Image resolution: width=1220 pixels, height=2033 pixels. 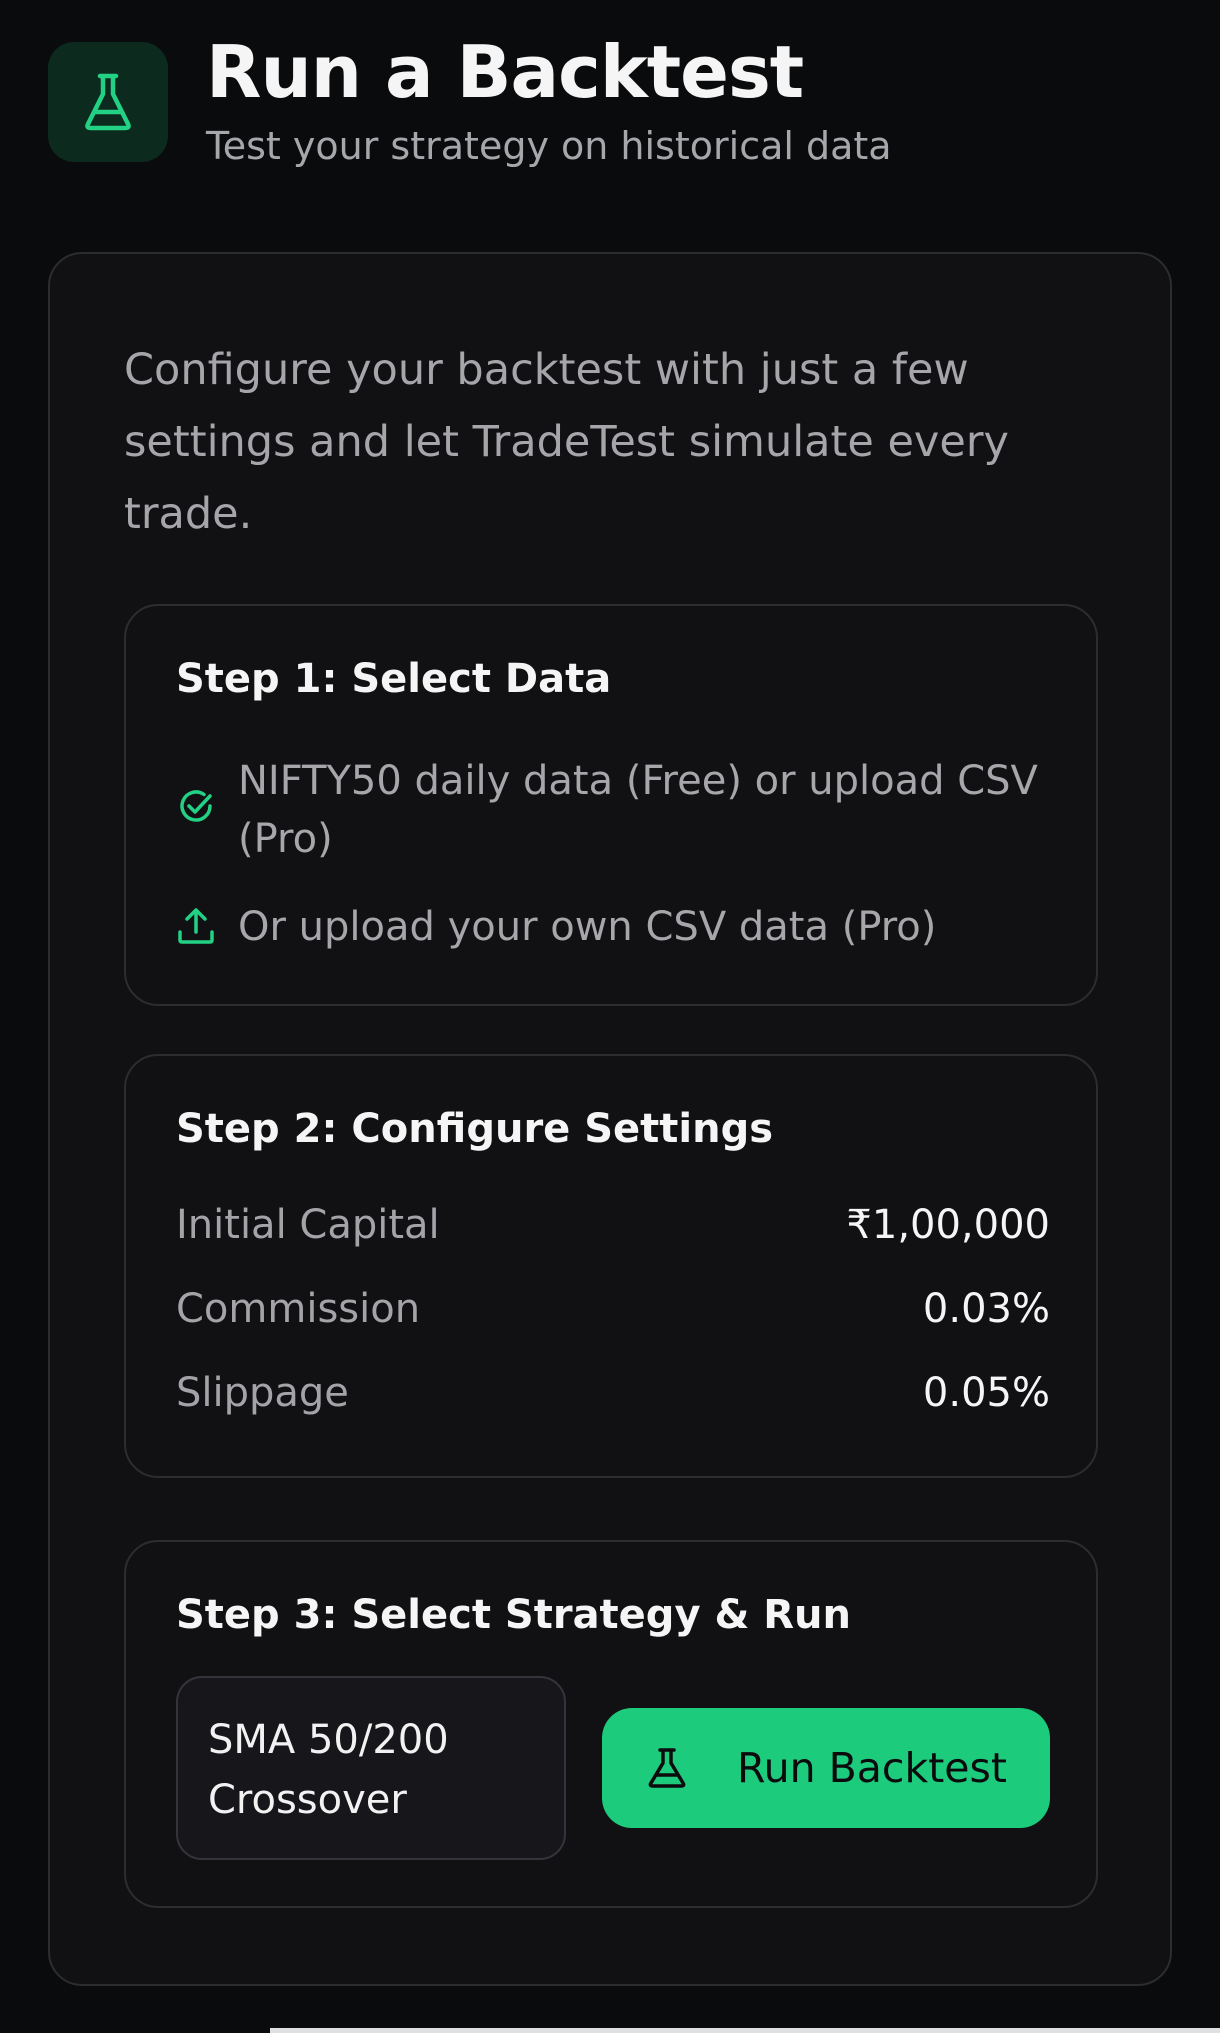 What do you see at coordinates (872, 1768) in the screenshot?
I see `run-backtest-label: Run Backtest` at bounding box center [872, 1768].